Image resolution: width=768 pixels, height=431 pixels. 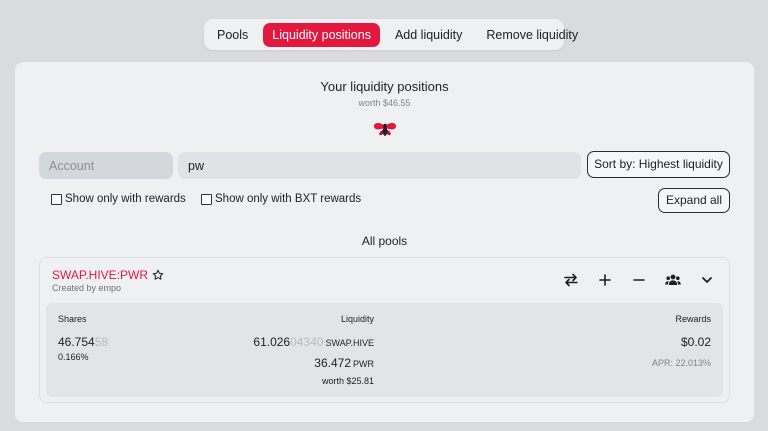 What do you see at coordinates (313, 342) in the screenshot?
I see `liquidity-swap-hive: 61.02604340 SWAP.HIVE` at bounding box center [313, 342].